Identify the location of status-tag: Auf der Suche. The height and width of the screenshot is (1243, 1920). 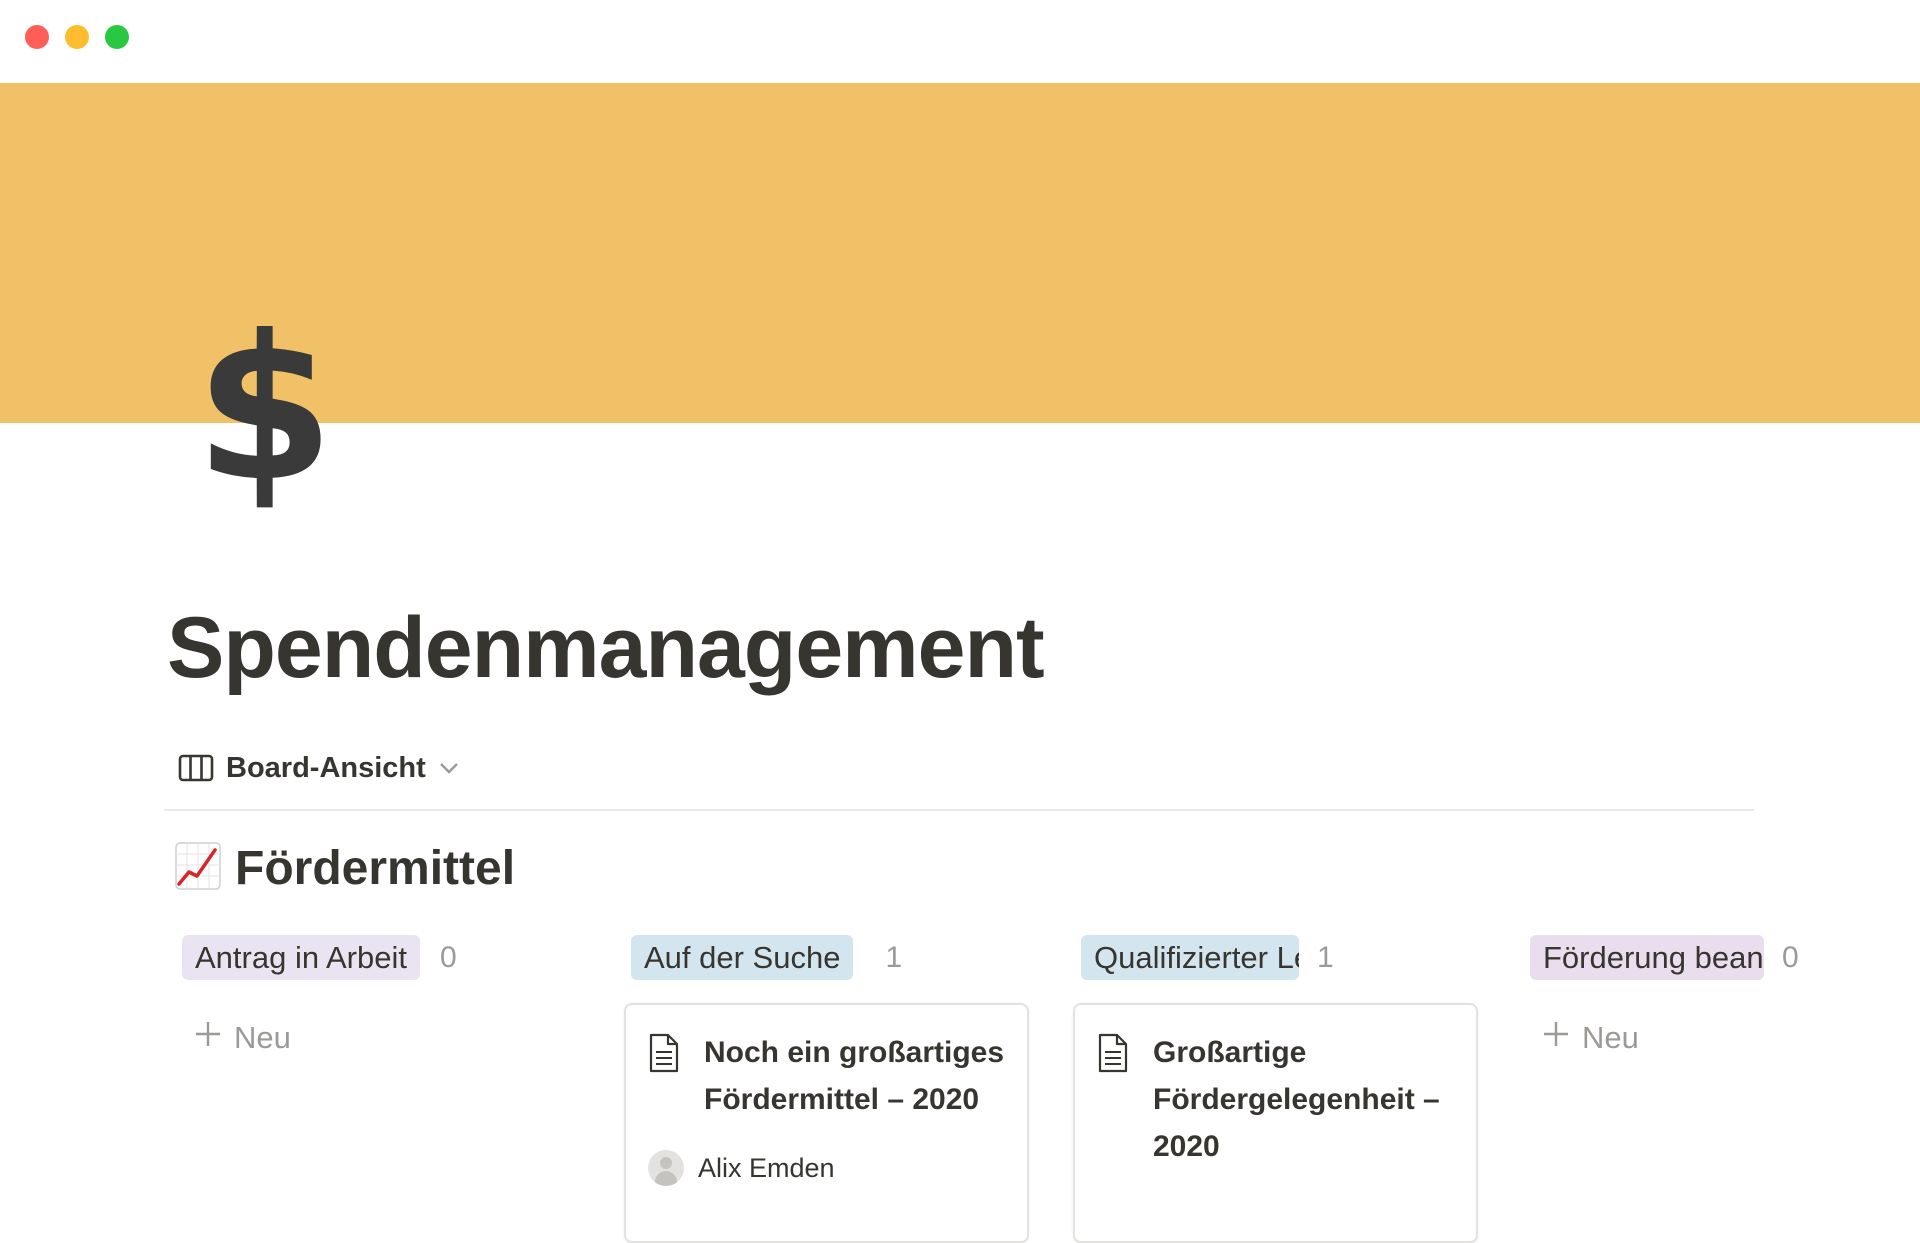
(742, 957).